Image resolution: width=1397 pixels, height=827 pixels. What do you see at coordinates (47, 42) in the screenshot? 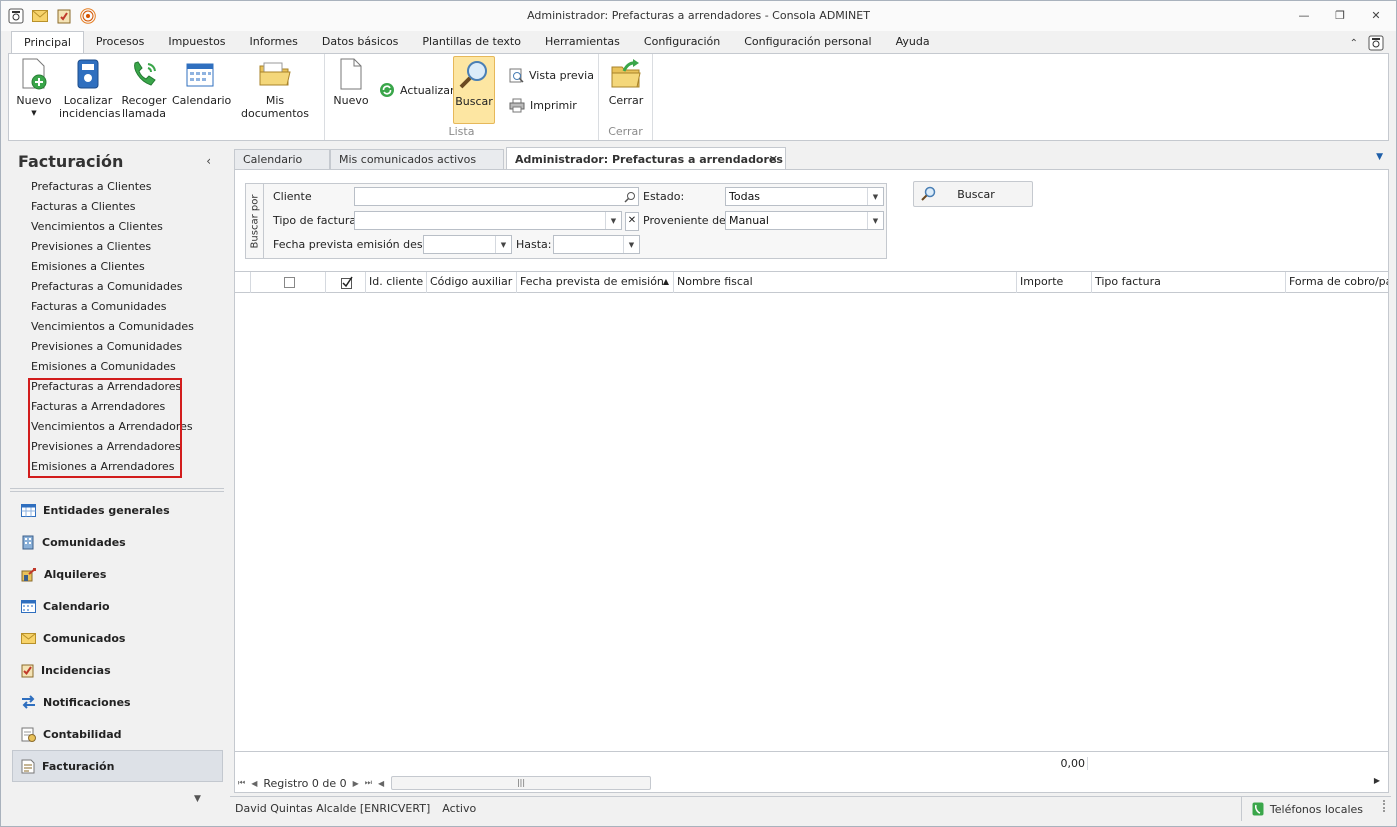
I see `ribbon-tab-principal: Principal` at bounding box center [47, 42].